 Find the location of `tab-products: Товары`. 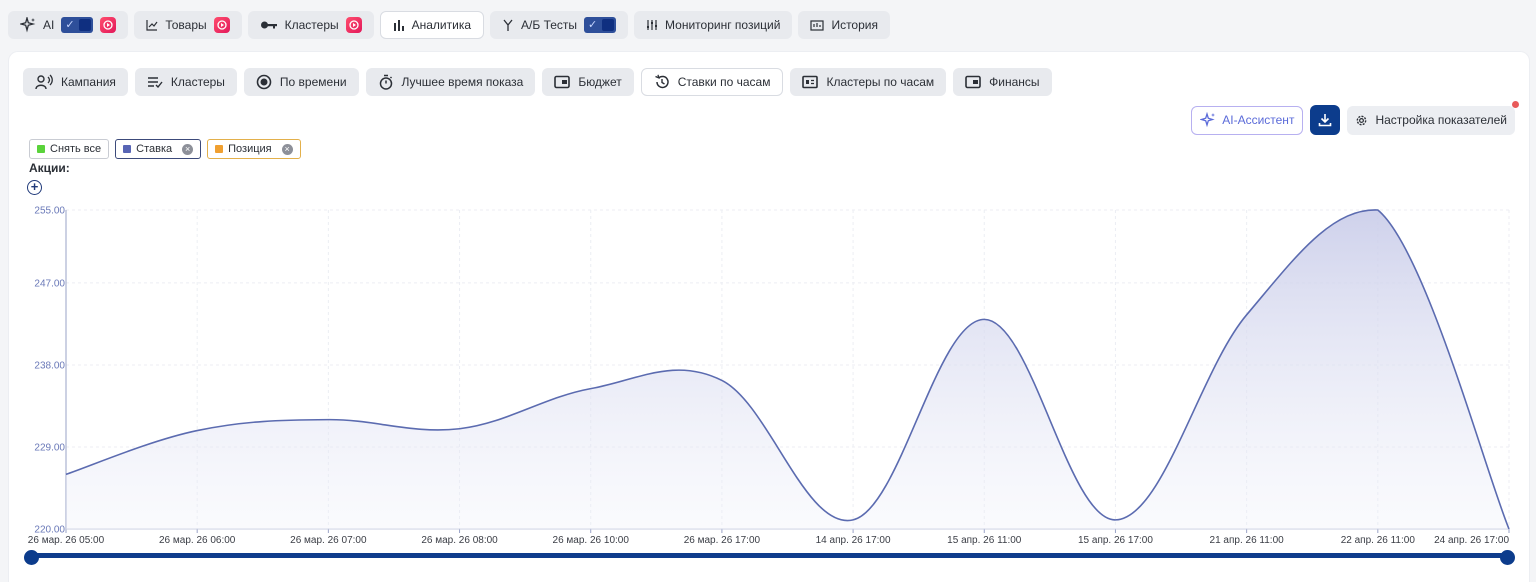

tab-products: Товары is located at coordinates (188, 25).